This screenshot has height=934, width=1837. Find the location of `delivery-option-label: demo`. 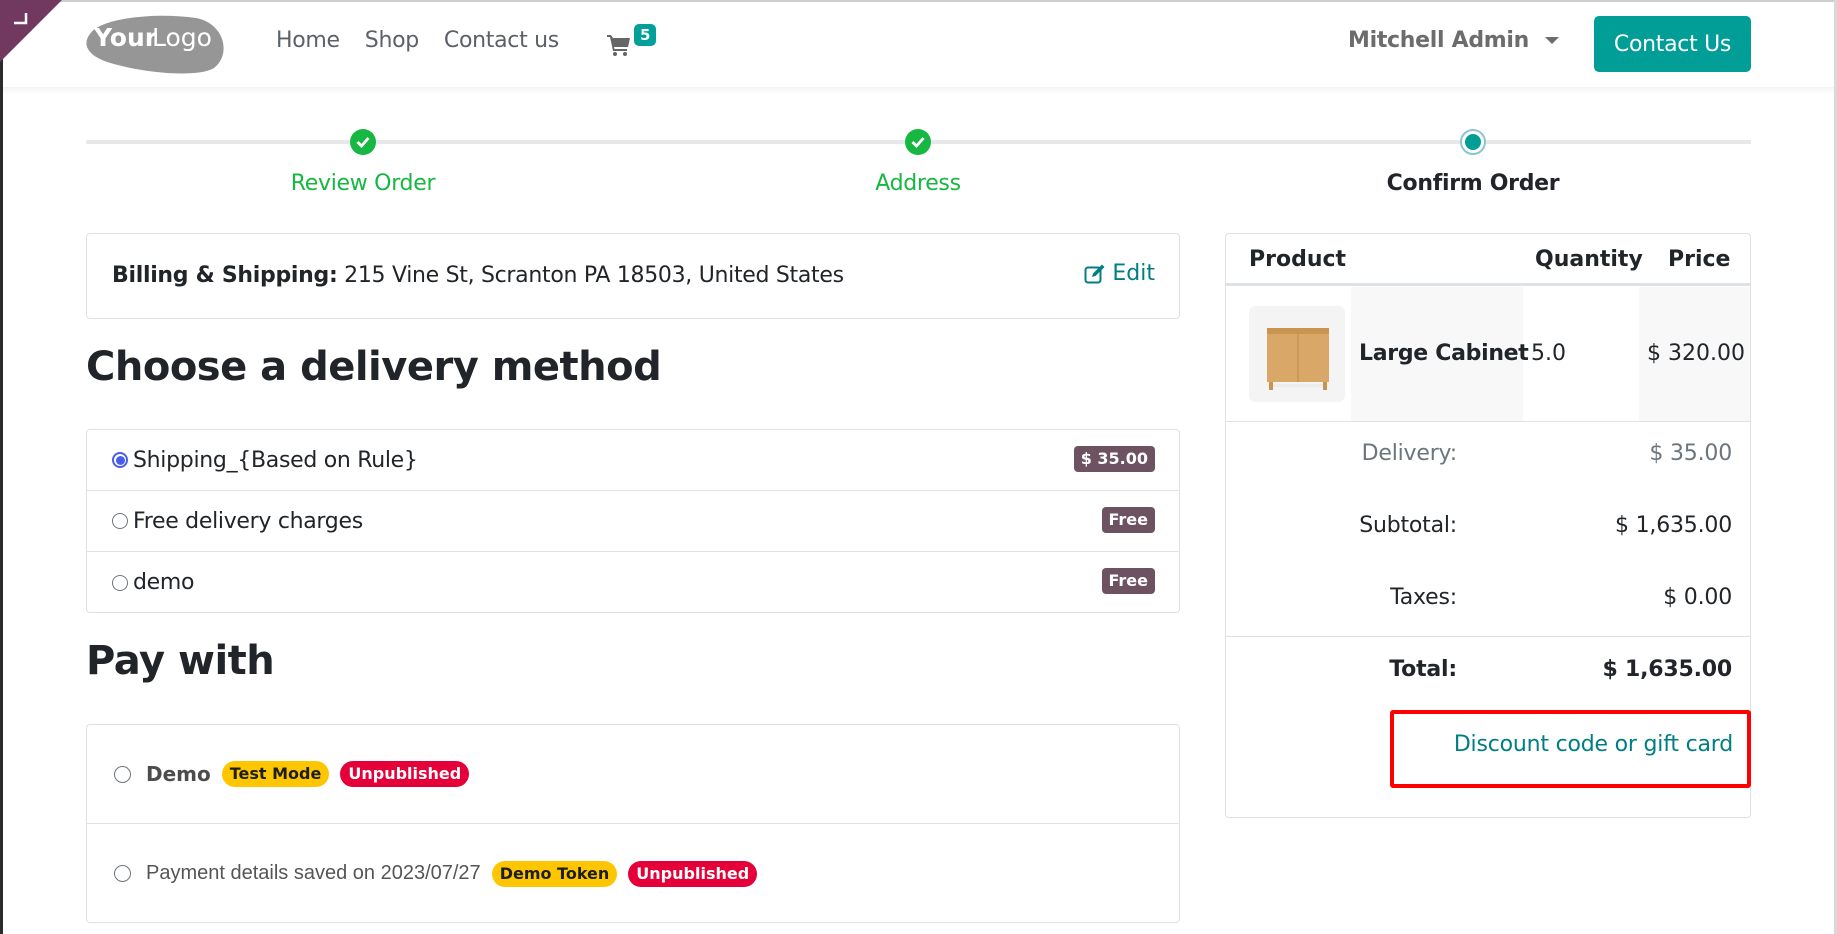

delivery-option-label: demo is located at coordinates (164, 582).